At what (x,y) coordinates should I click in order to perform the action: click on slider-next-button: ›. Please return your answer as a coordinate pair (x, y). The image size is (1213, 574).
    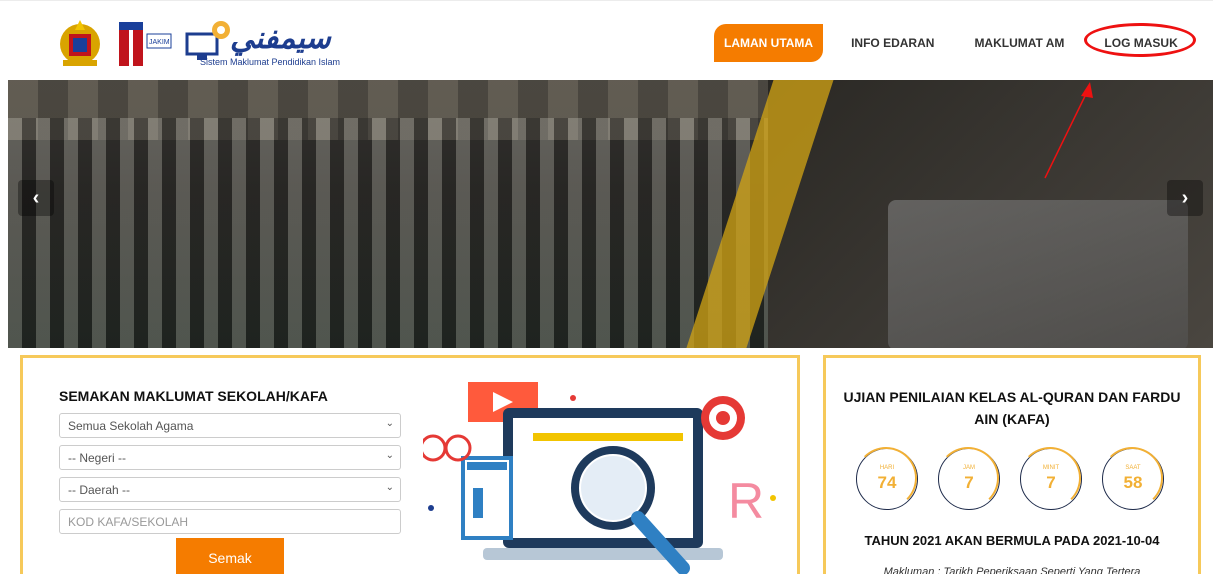
    Looking at the image, I should click on (1185, 198).